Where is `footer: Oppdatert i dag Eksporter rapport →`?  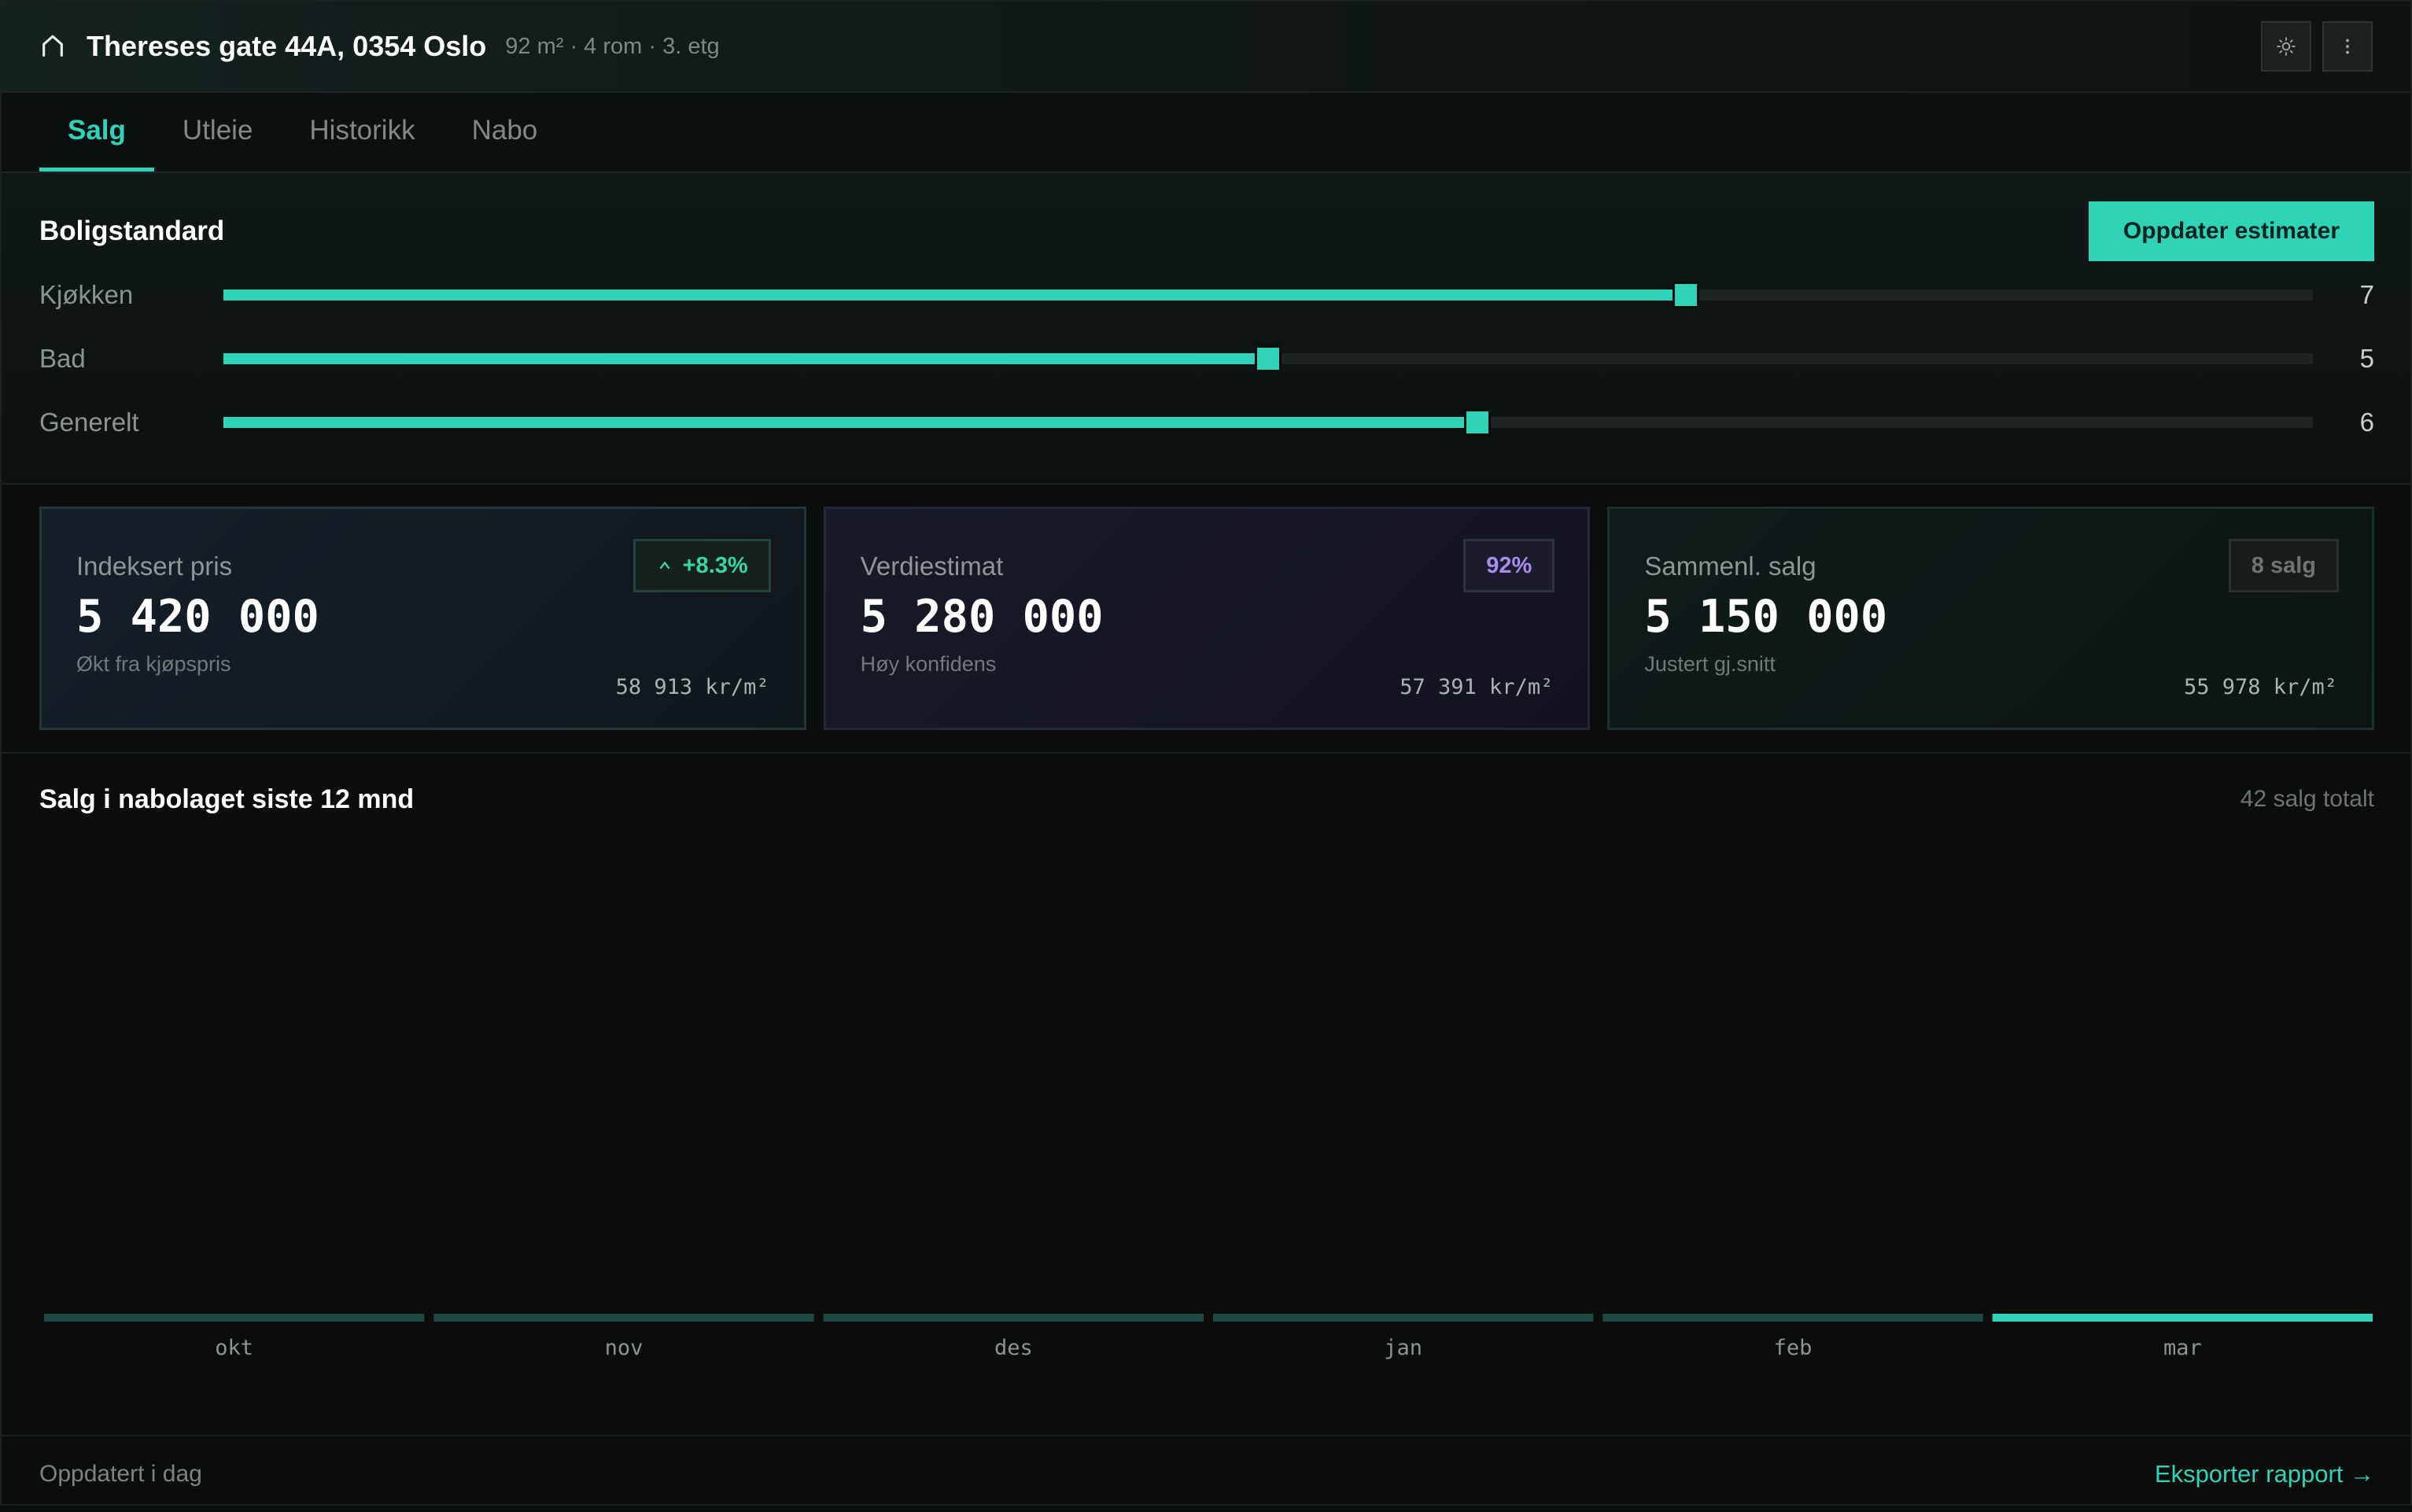 footer: Oppdatert i dag Eksporter rapport → is located at coordinates (1206, 1474).